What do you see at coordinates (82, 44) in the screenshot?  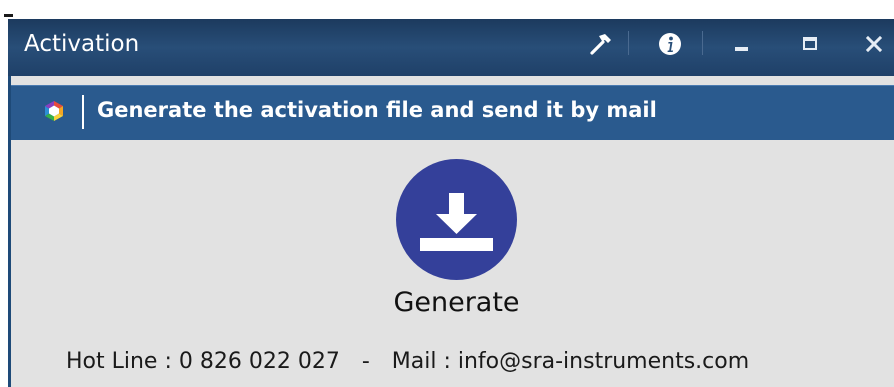 I see `window-title: Activation` at bounding box center [82, 44].